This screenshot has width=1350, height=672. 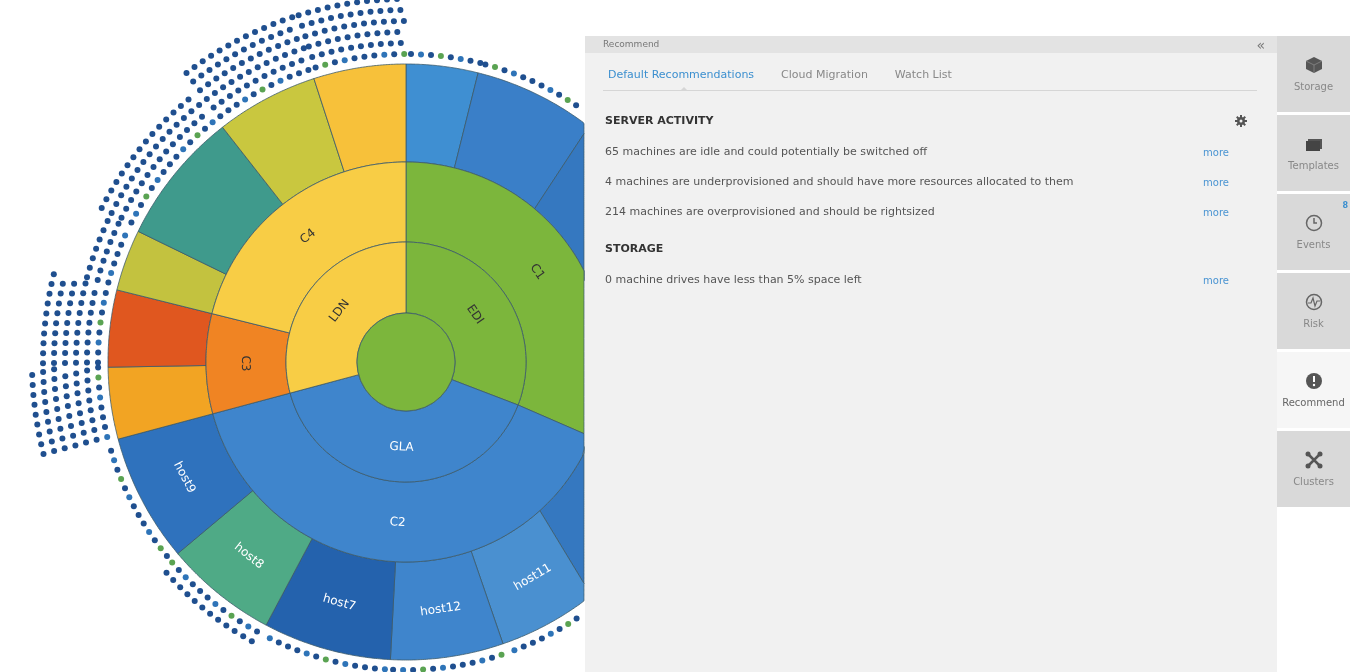 What do you see at coordinates (925, 75) in the screenshot?
I see `tab: Watch List` at bounding box center [925, 75].